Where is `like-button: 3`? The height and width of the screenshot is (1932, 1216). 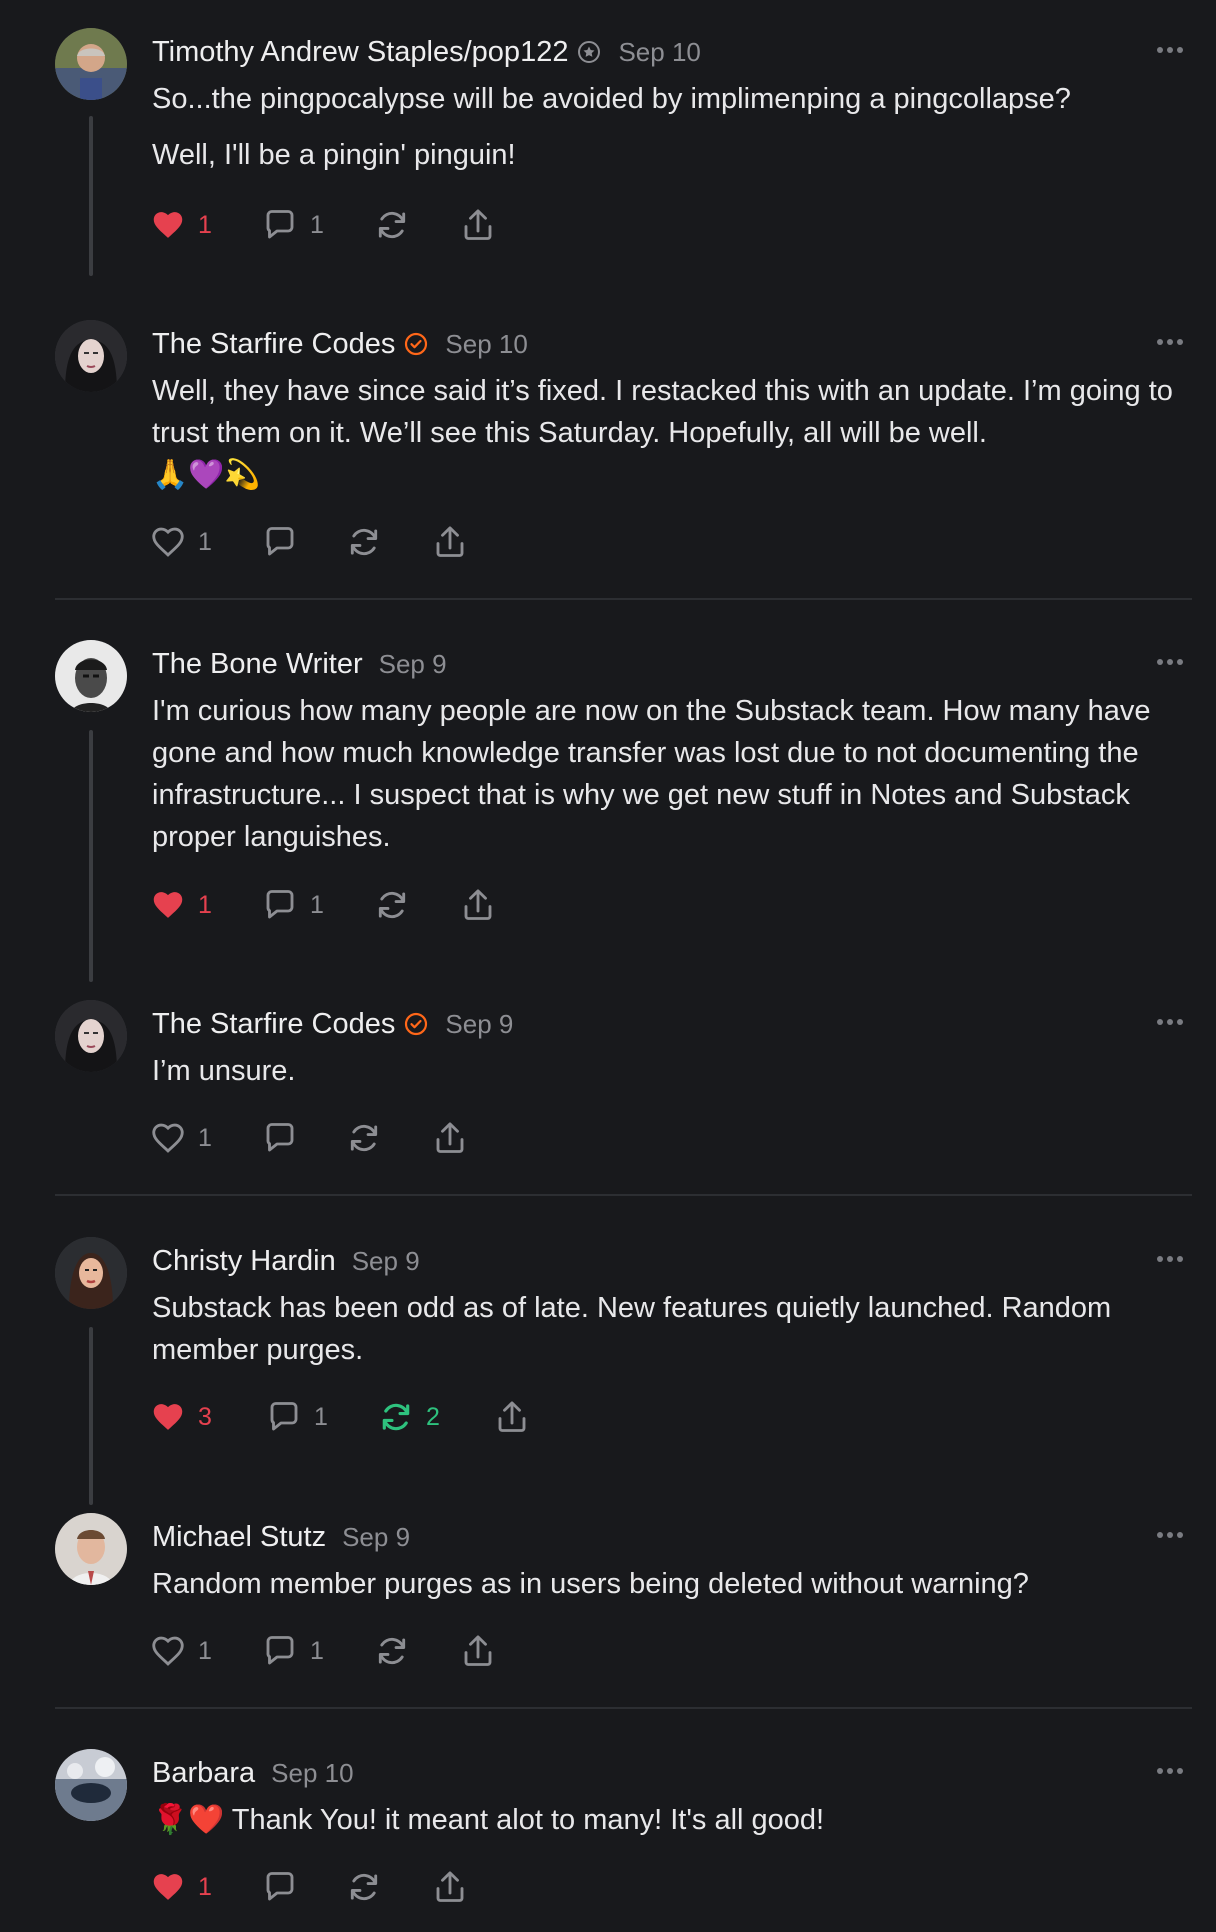 like-button: 3 is located at coordinates (208, 1417).